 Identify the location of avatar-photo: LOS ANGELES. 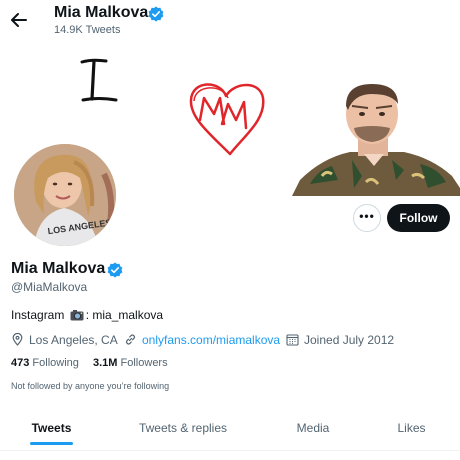
(65, 195).